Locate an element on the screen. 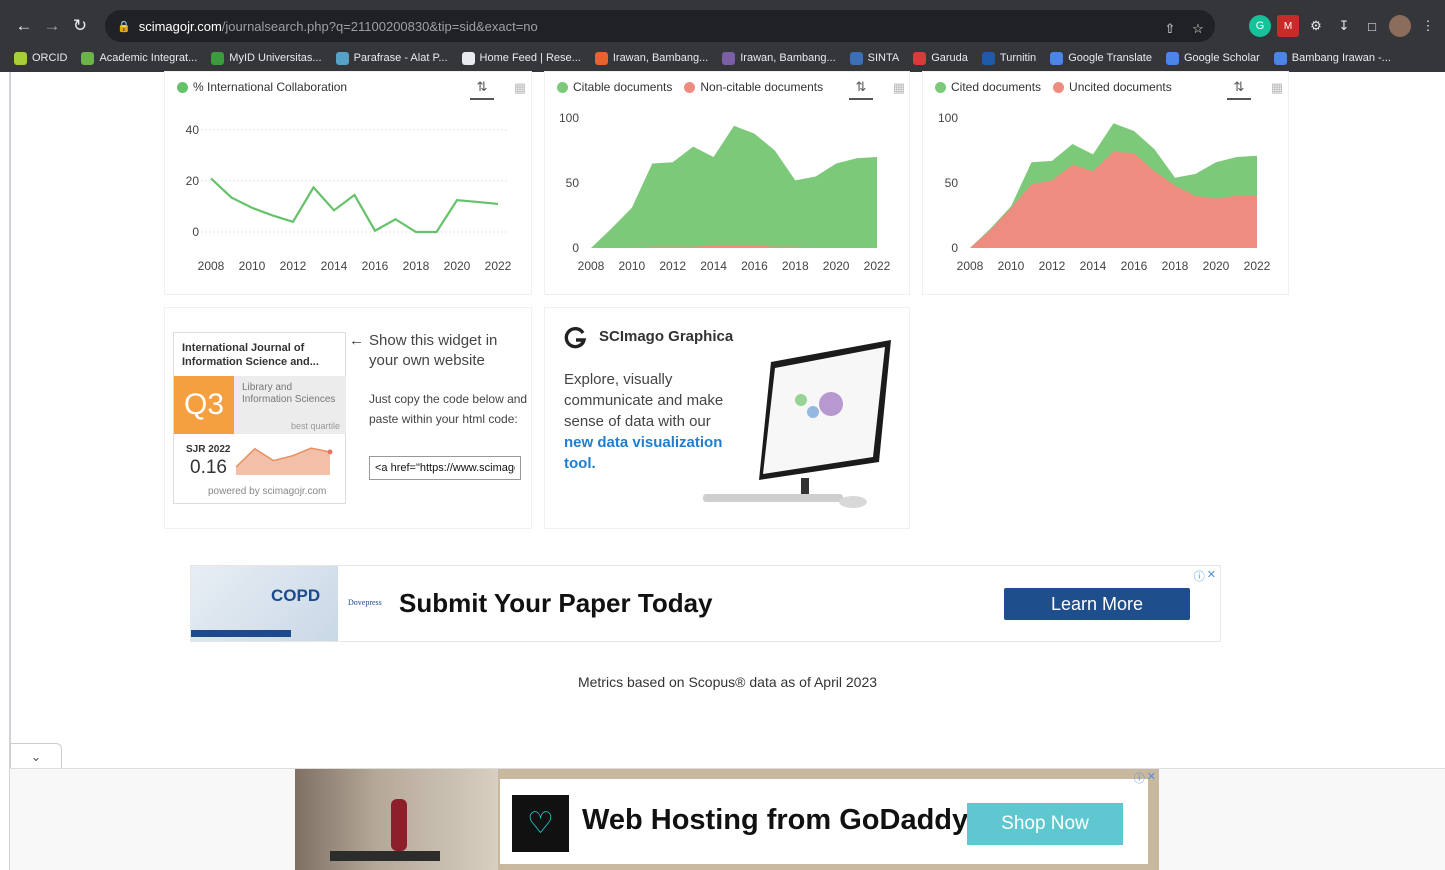  learn-more-button: Learn More is located at coordinates (1097, 604).